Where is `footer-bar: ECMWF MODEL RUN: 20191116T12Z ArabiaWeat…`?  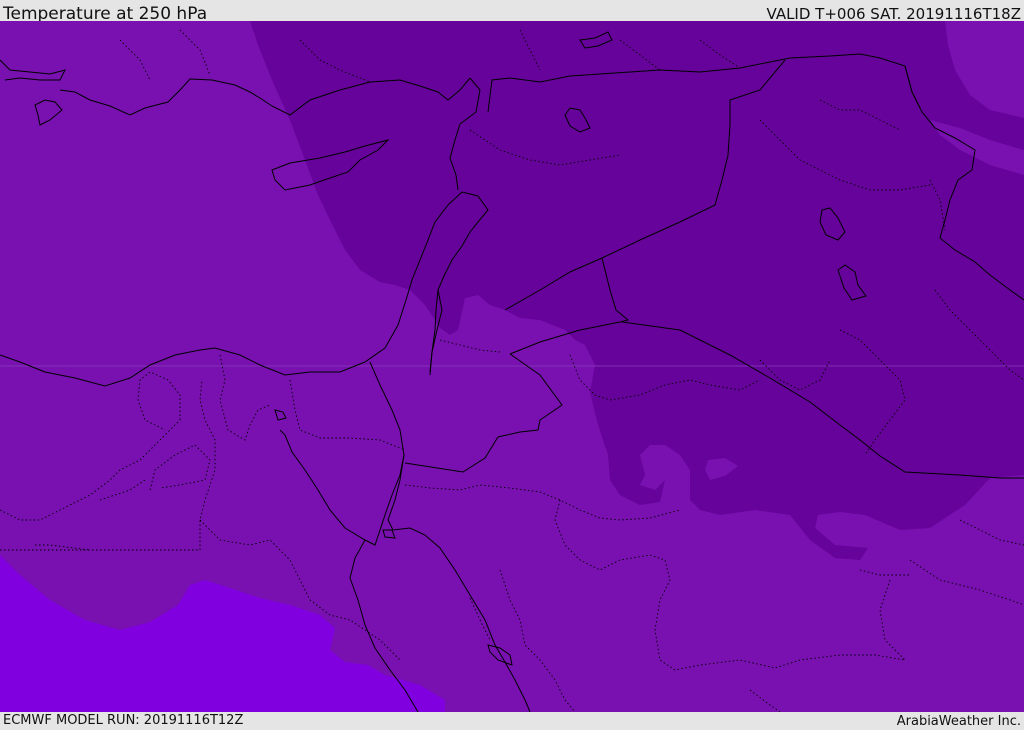 footer-bar: ECMWF MODEL RUN: 20191116T12Z ArabiaWeat… is located at coordinates (512, 720).